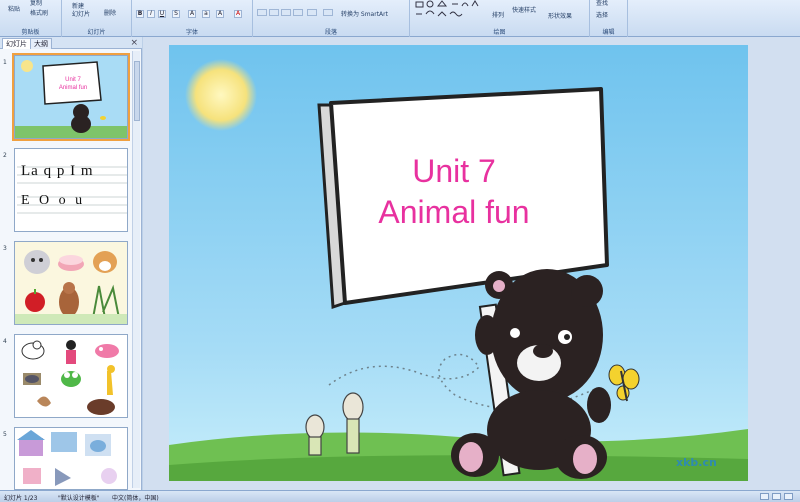  I want to click on slide-thumbnail-2: La q p I m E O o u, so click(71, 190).